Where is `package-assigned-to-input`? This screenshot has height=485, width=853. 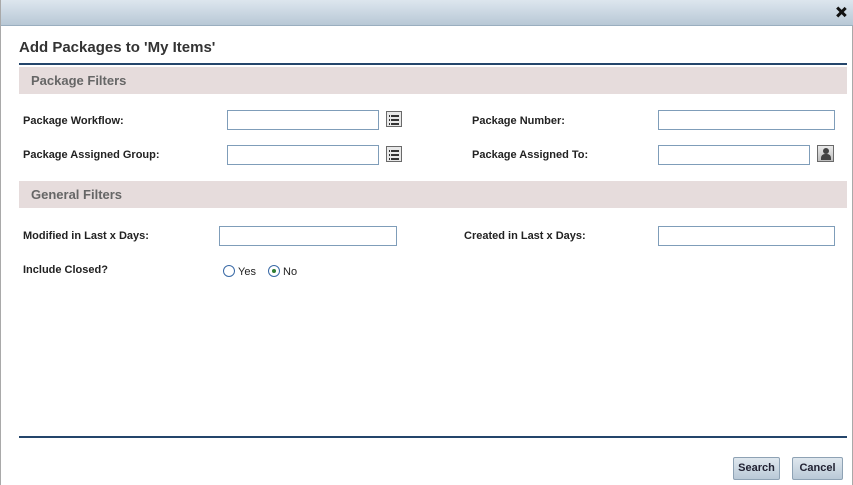 package-assigned-to-input is located at coordinates (734, 155).